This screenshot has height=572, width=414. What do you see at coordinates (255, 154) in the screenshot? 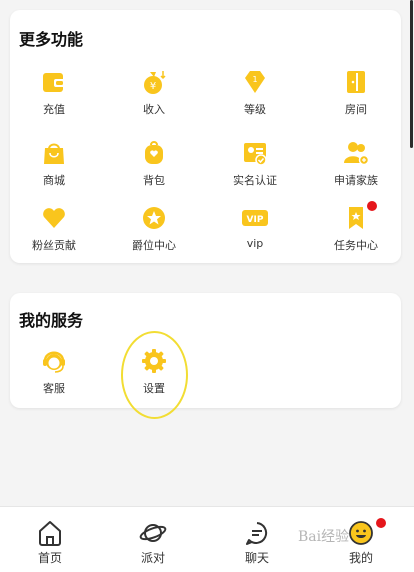
I see `id-card-icon` at bounding box center [255, 154].